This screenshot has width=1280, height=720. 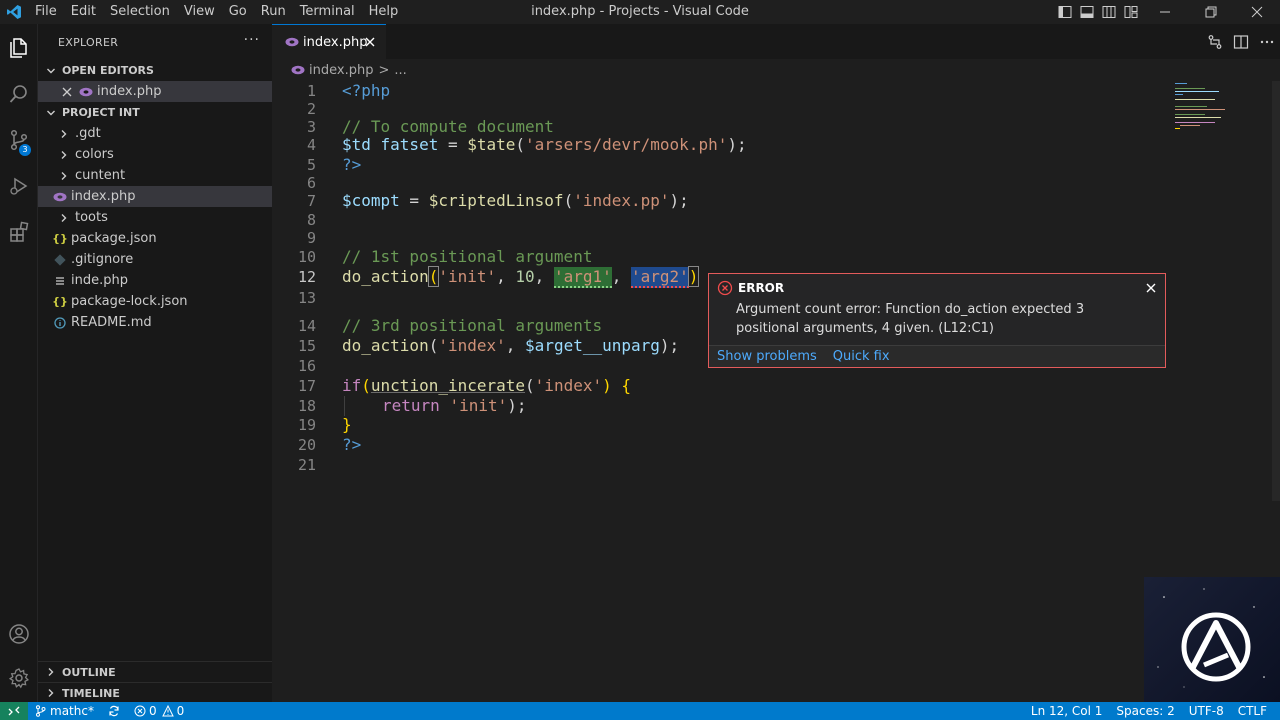 I want to click on code-token: unction_incerate, so click(x=448, y=385).